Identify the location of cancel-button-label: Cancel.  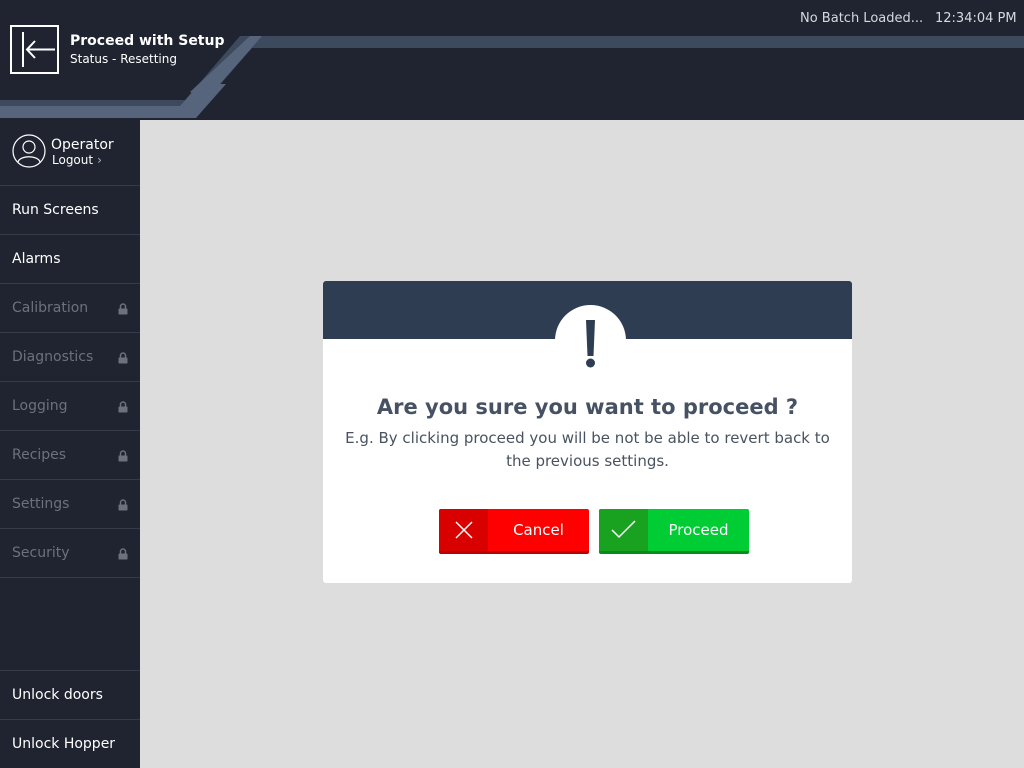
(538, 530).